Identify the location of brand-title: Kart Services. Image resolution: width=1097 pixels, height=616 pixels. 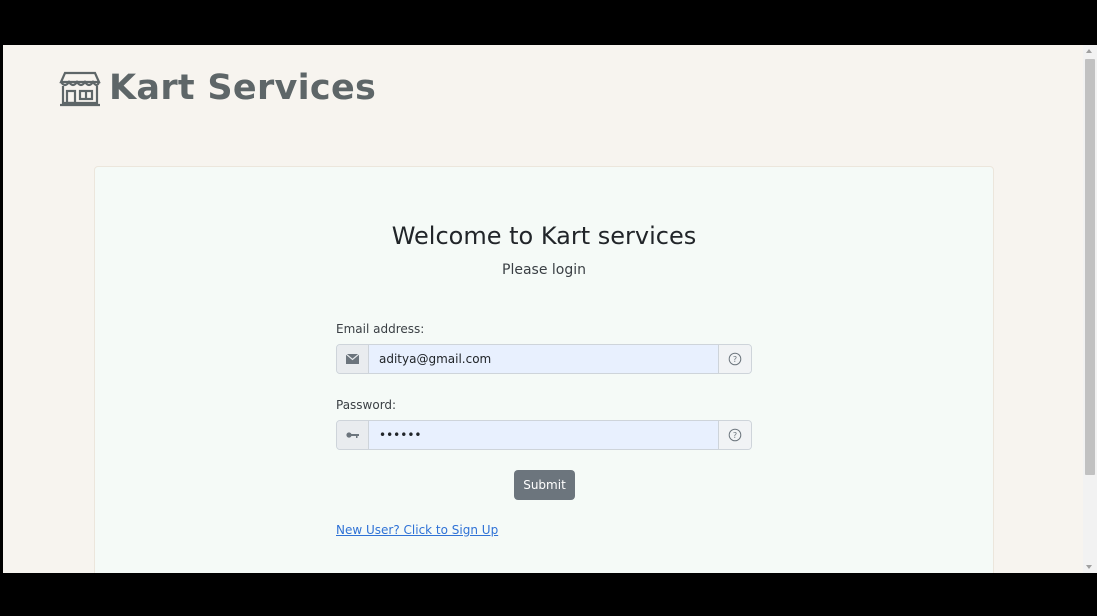
(242, 88).